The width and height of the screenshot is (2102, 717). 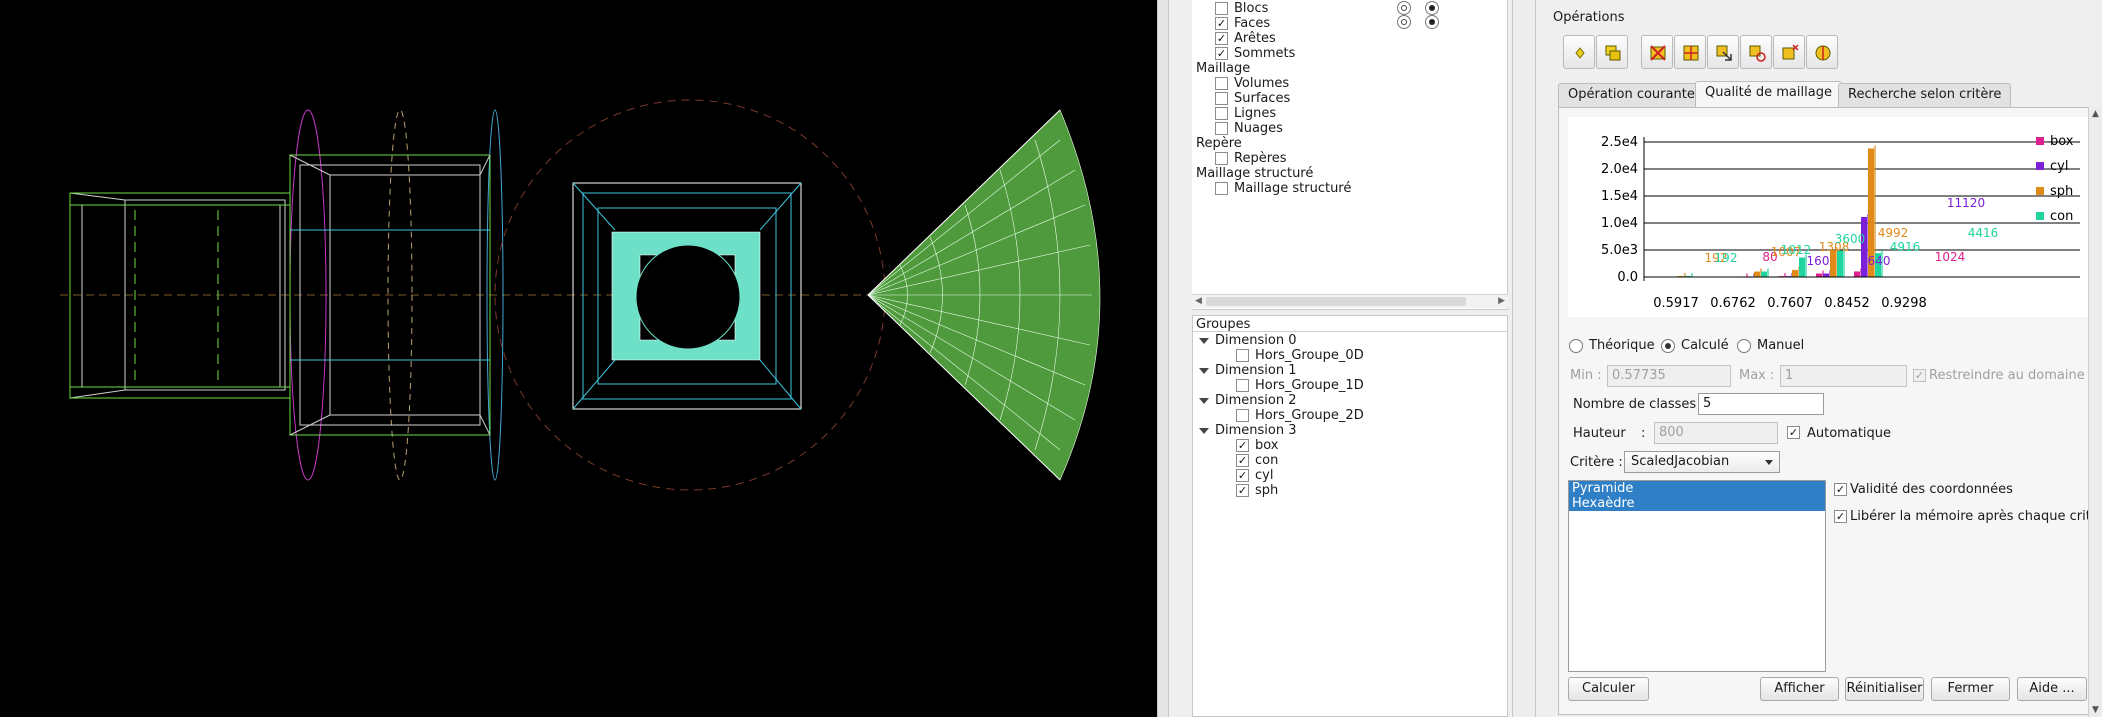 What do you see at coordinates (1586, 375) in the screenshot?
I see `min-label: Min :` at bounding box center [1586, 375].